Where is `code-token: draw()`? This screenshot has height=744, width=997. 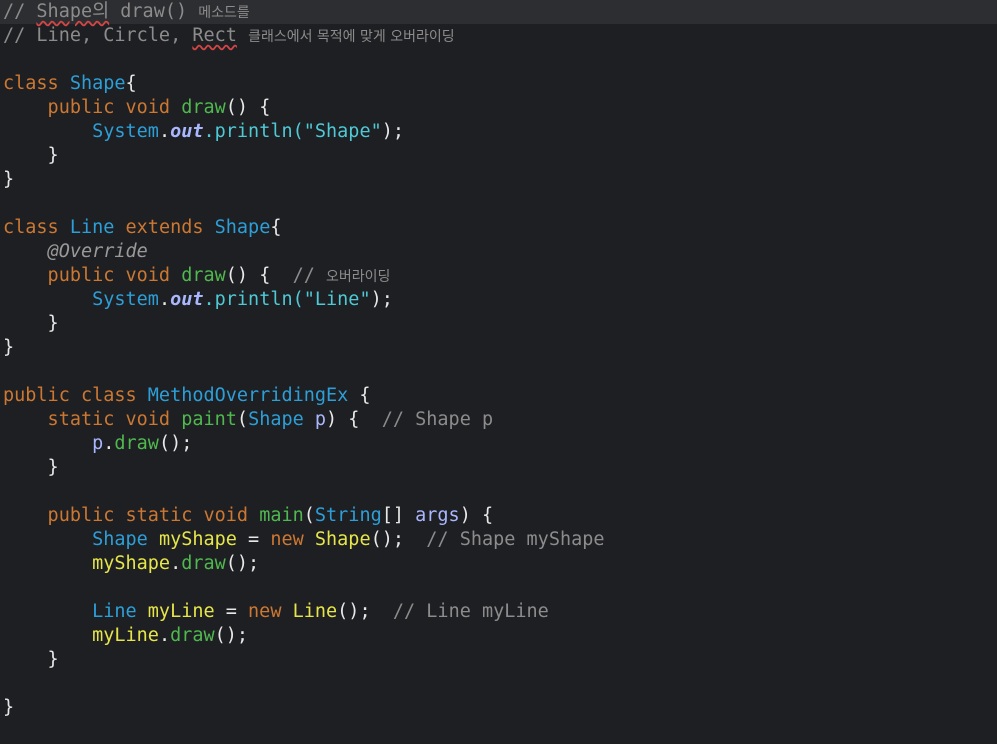
code-token: draw() is located at coordinates (154, 11).